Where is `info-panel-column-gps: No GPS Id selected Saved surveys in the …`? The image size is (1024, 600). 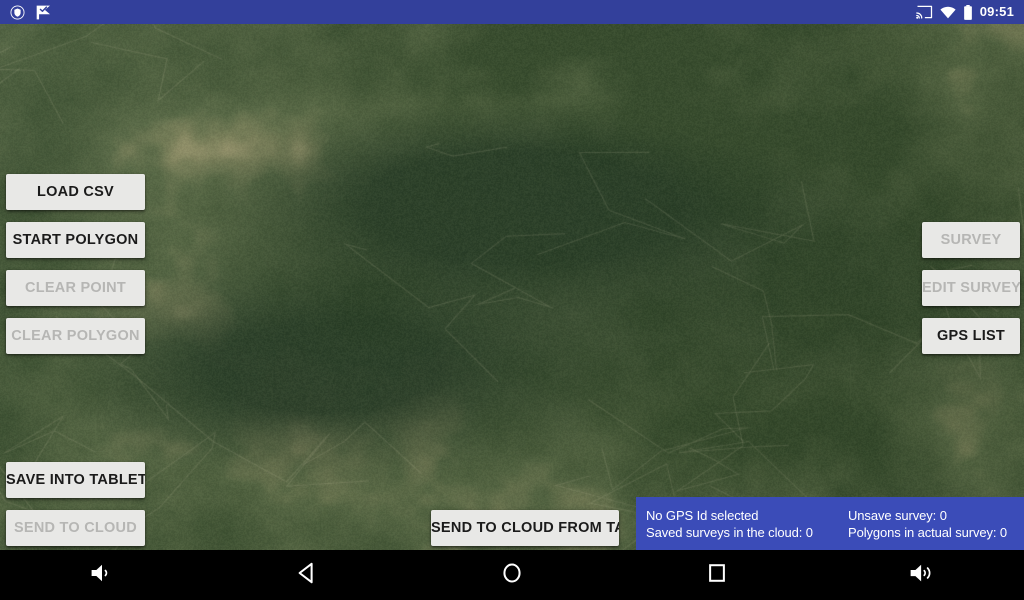
info-panel-column-gps: No GPS Id selected Saved surveys in the … is located at coordinates (737, 524).